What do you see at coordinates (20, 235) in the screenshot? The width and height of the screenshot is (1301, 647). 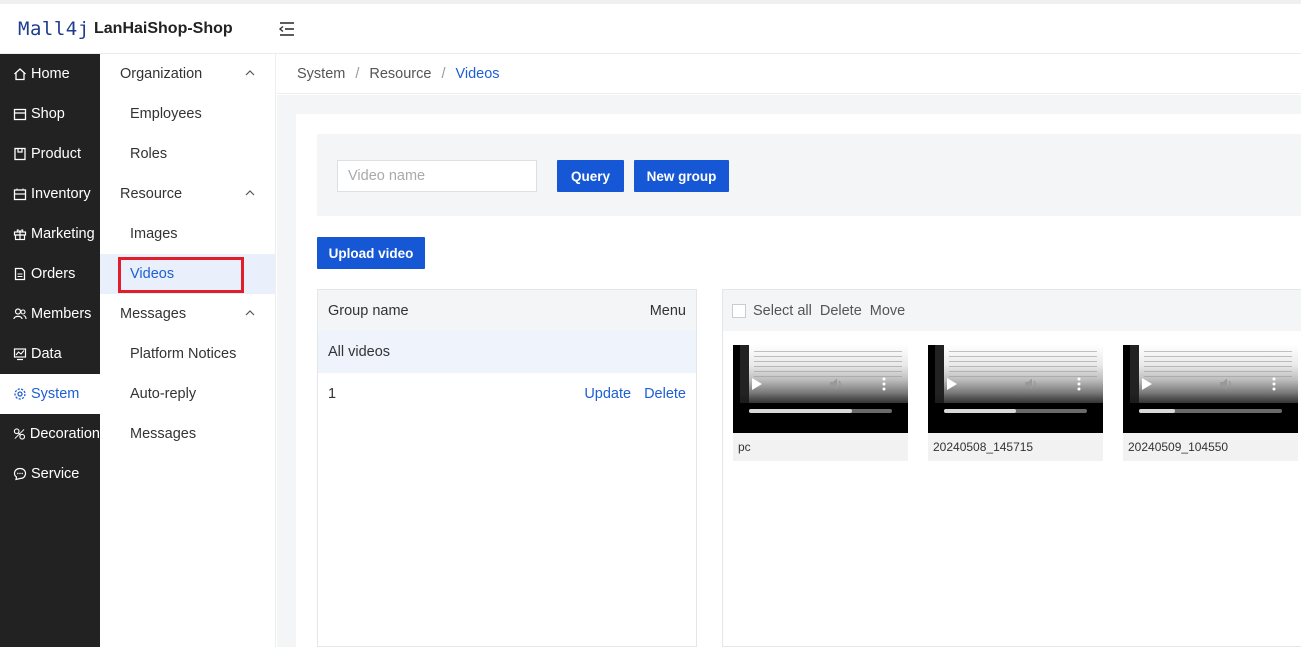 I see `gift-icon` at bounding box center [20, 235].